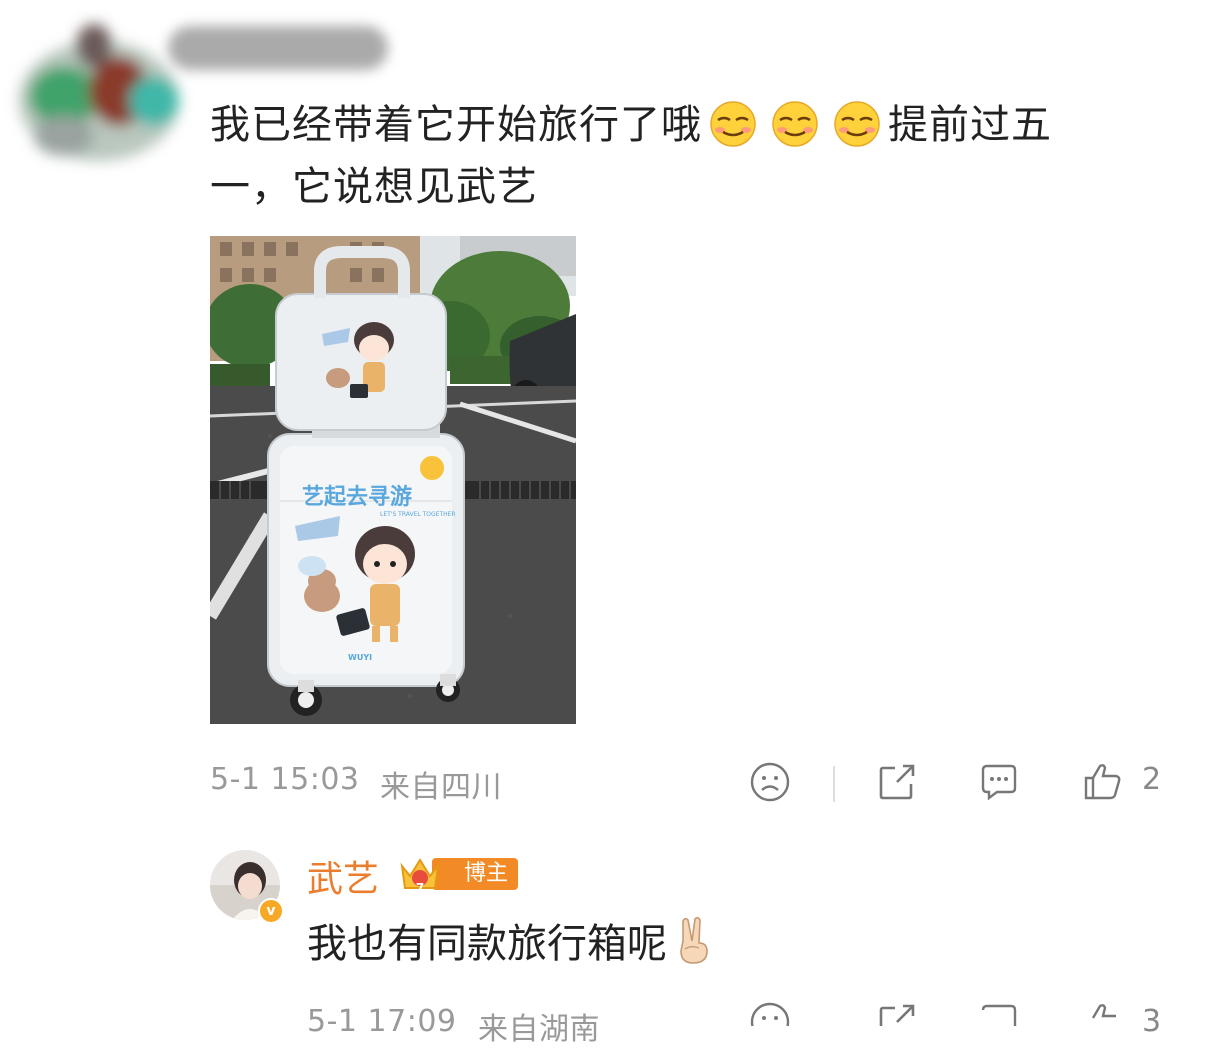 The image size is (1206, 1048). I want to click on comment-text-part3: 一，它说想见武艺, so click(374, 187).